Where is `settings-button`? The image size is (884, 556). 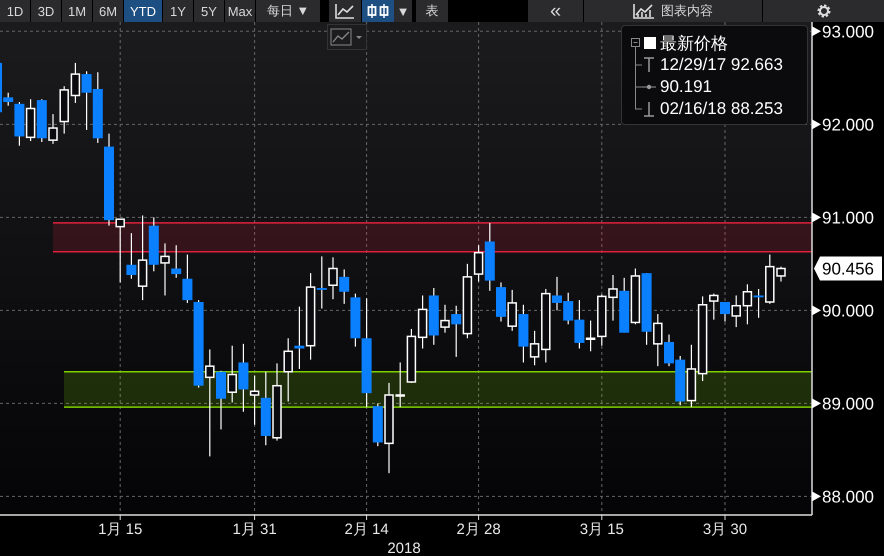 settings-button is located at coordinates (823, 11).